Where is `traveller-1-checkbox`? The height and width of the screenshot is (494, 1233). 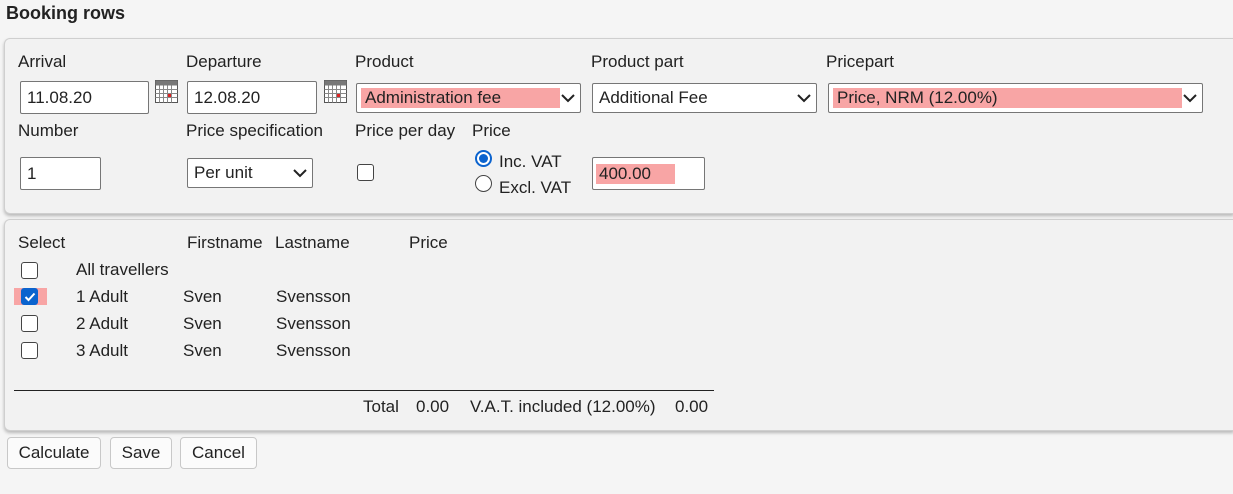 traveller-1-checkbox is located at coordinates (29, 296).